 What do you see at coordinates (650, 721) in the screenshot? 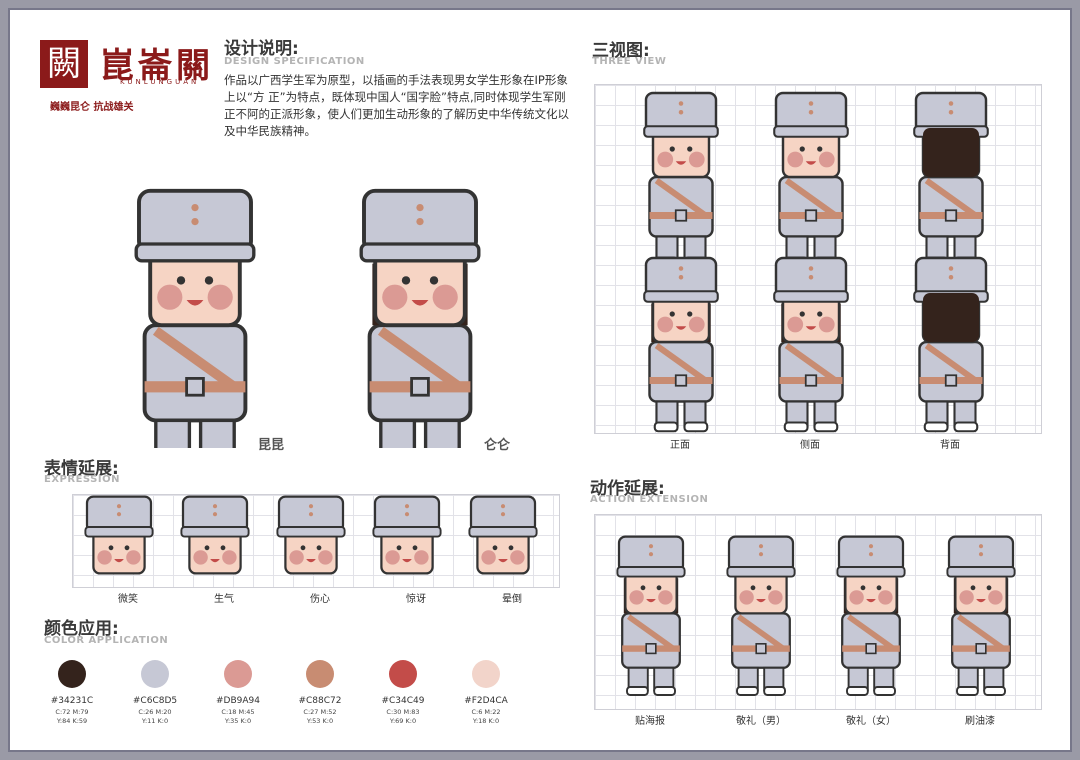
I see `action-label-poster: 贴海报` at bounding box center [650, 721].